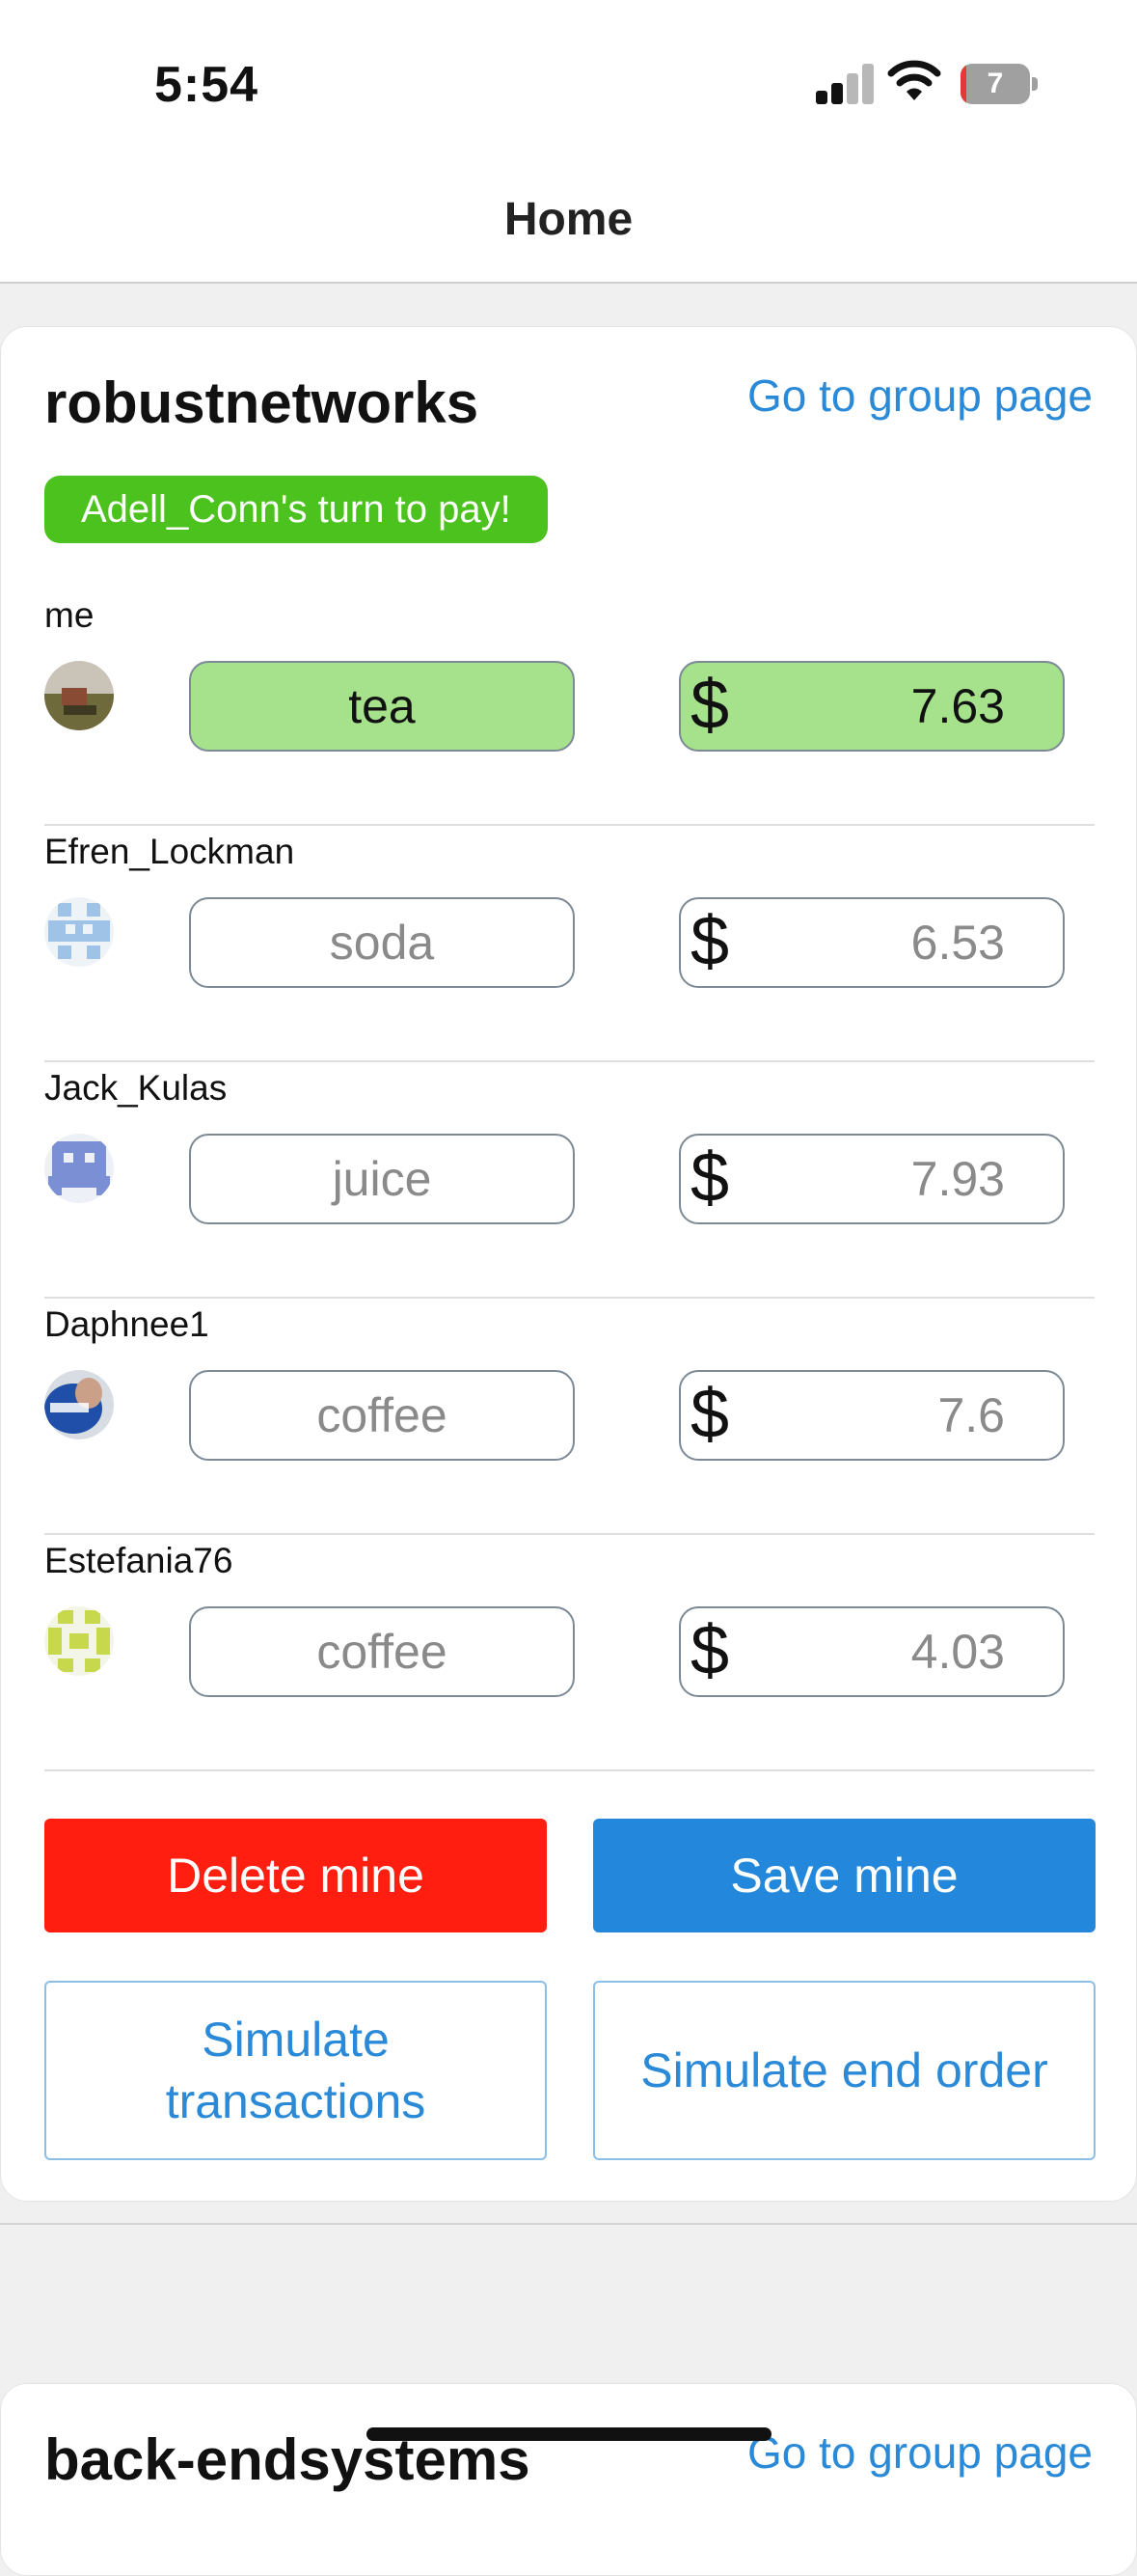 The width and height of the screenshot is (1137, 2576). What do you see at coordinates (958, 1652) in the screenshot?
I see `price-value: 4.03` at bounding box center [958, 1652].